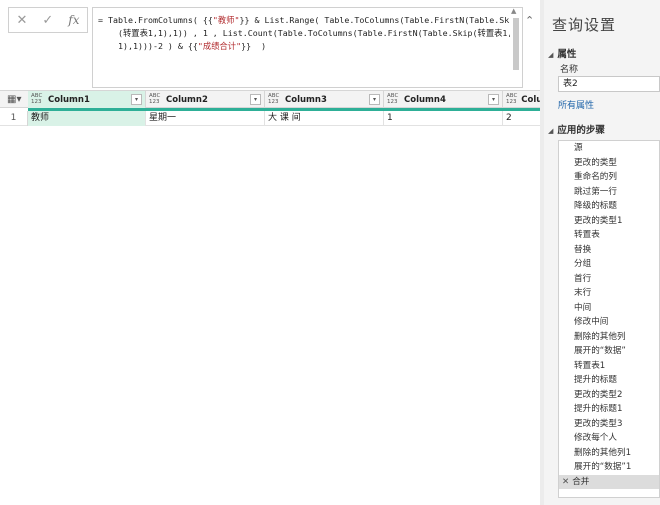 Image resolution: width=660 pixels, height=505 pixels. Describe the element at coordinates (565, 482) in the screenshot. I see `delete-step-icon: ✕` at that location.